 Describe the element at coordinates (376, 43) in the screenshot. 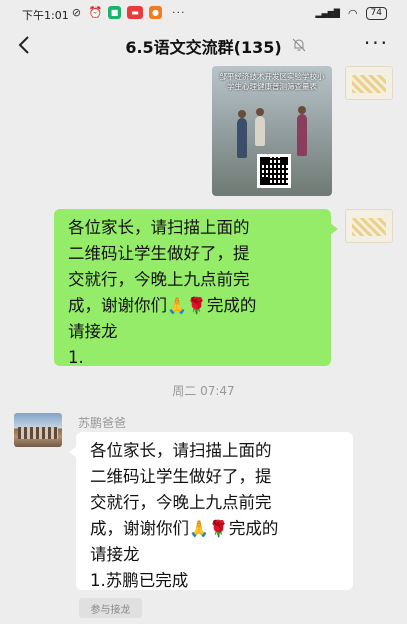

I see `more-options-icon: ···` at that location.